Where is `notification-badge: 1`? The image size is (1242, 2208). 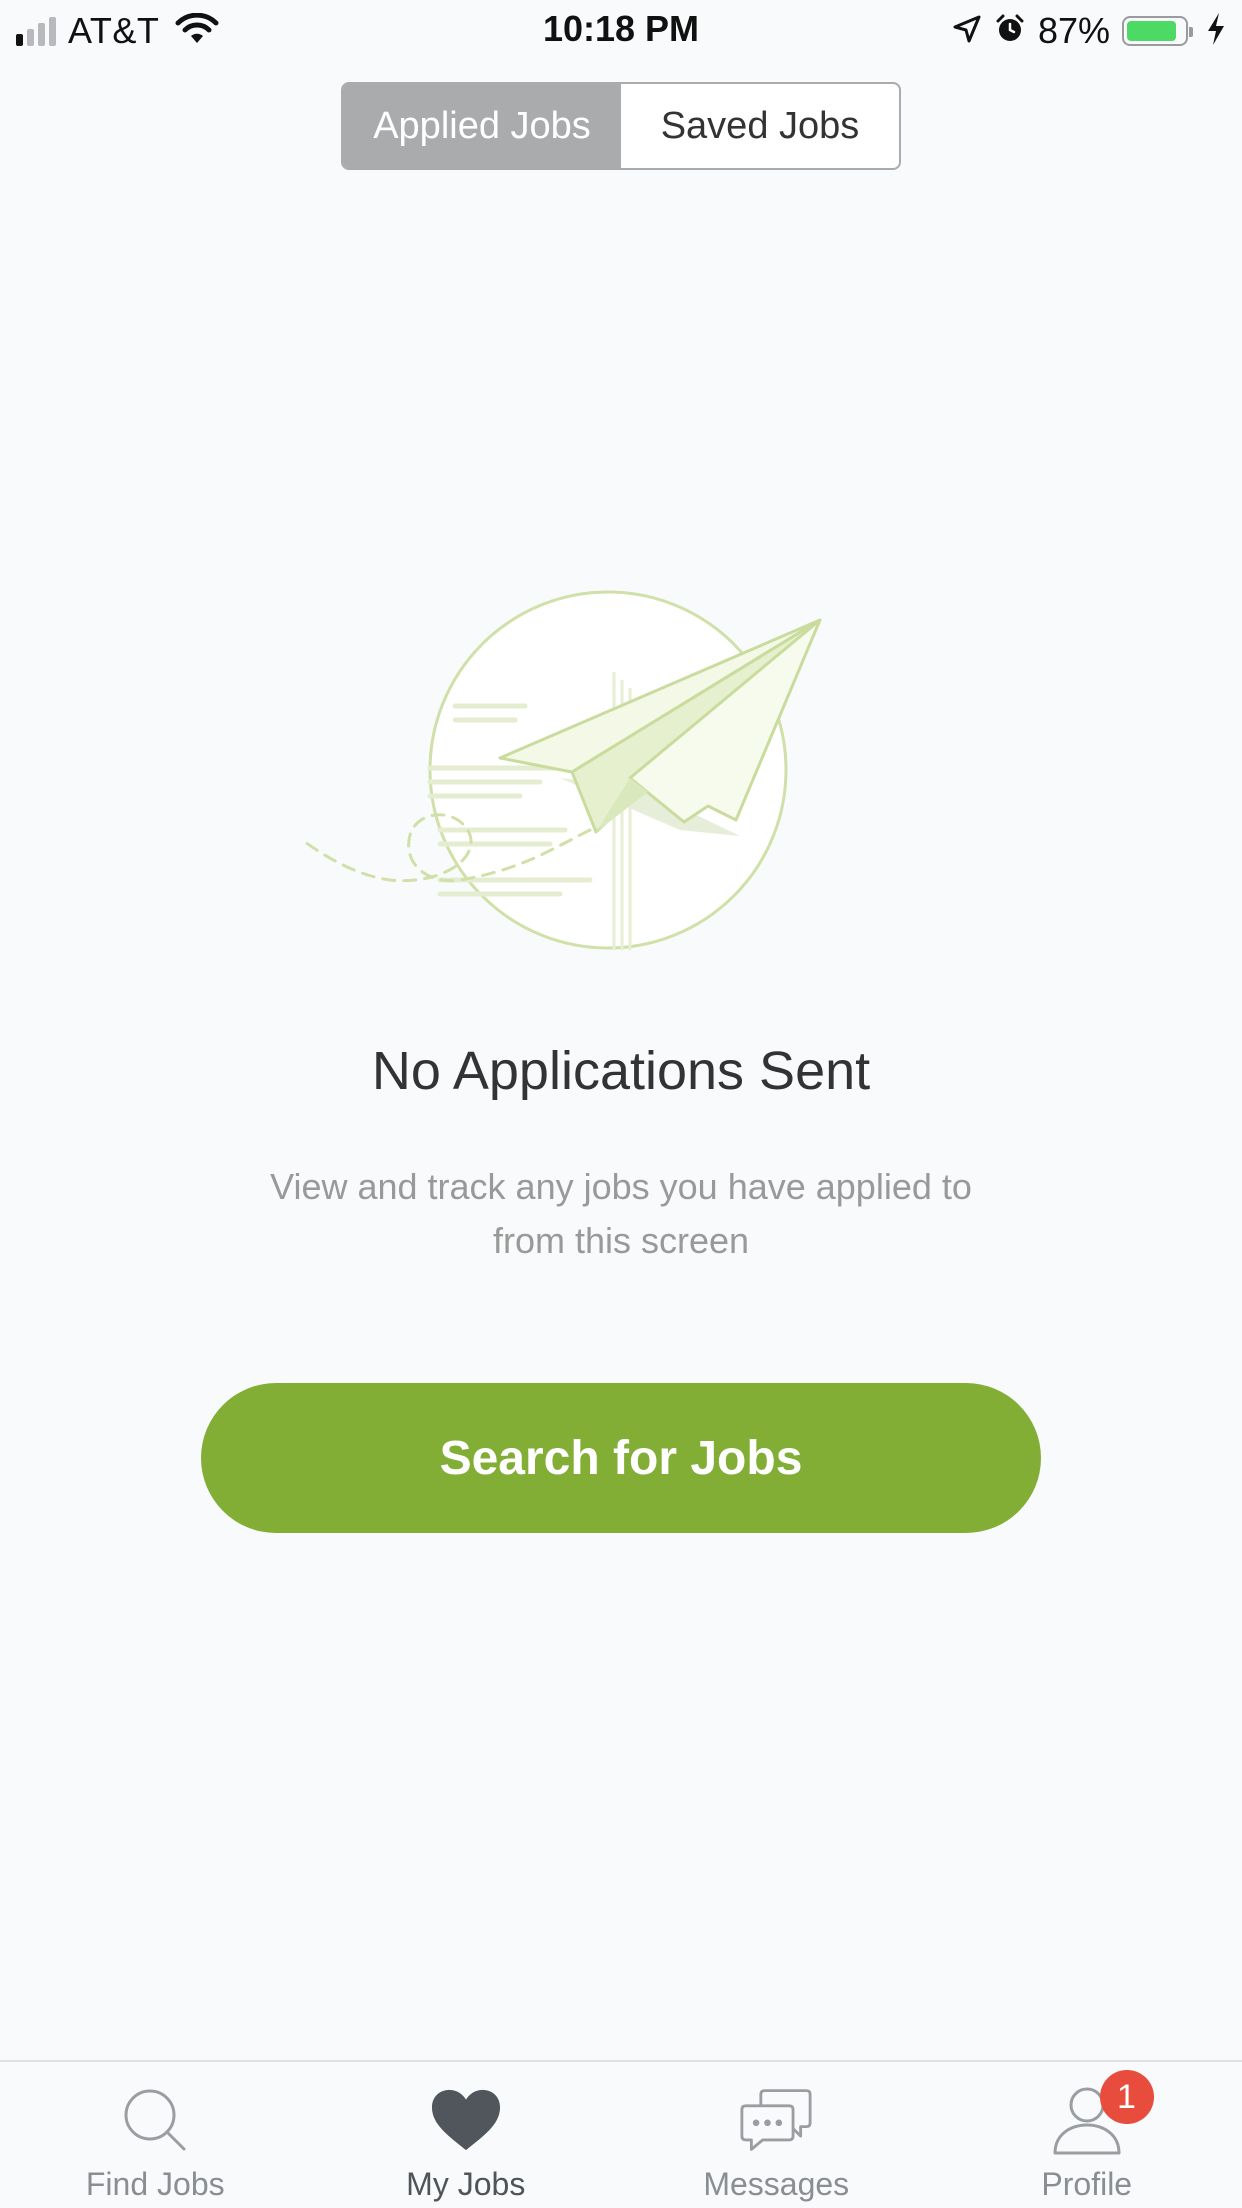
notification-badge: 1 is located at coordinates (1126, 2097).